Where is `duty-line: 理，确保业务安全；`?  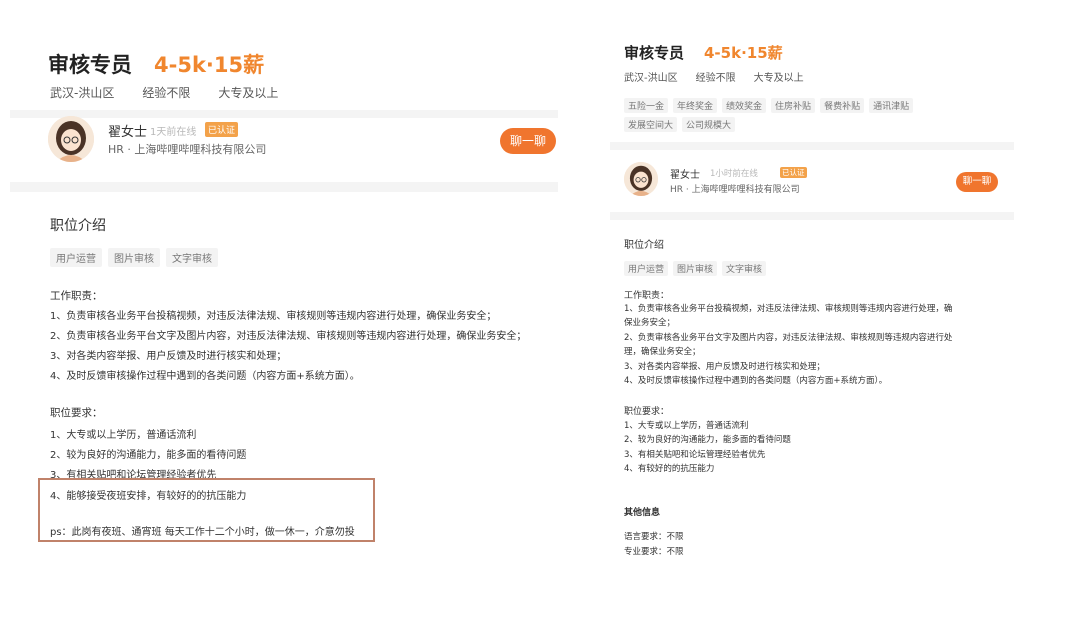
duty-line: 理，确保业务安全； is located at coordinates (662, 352).